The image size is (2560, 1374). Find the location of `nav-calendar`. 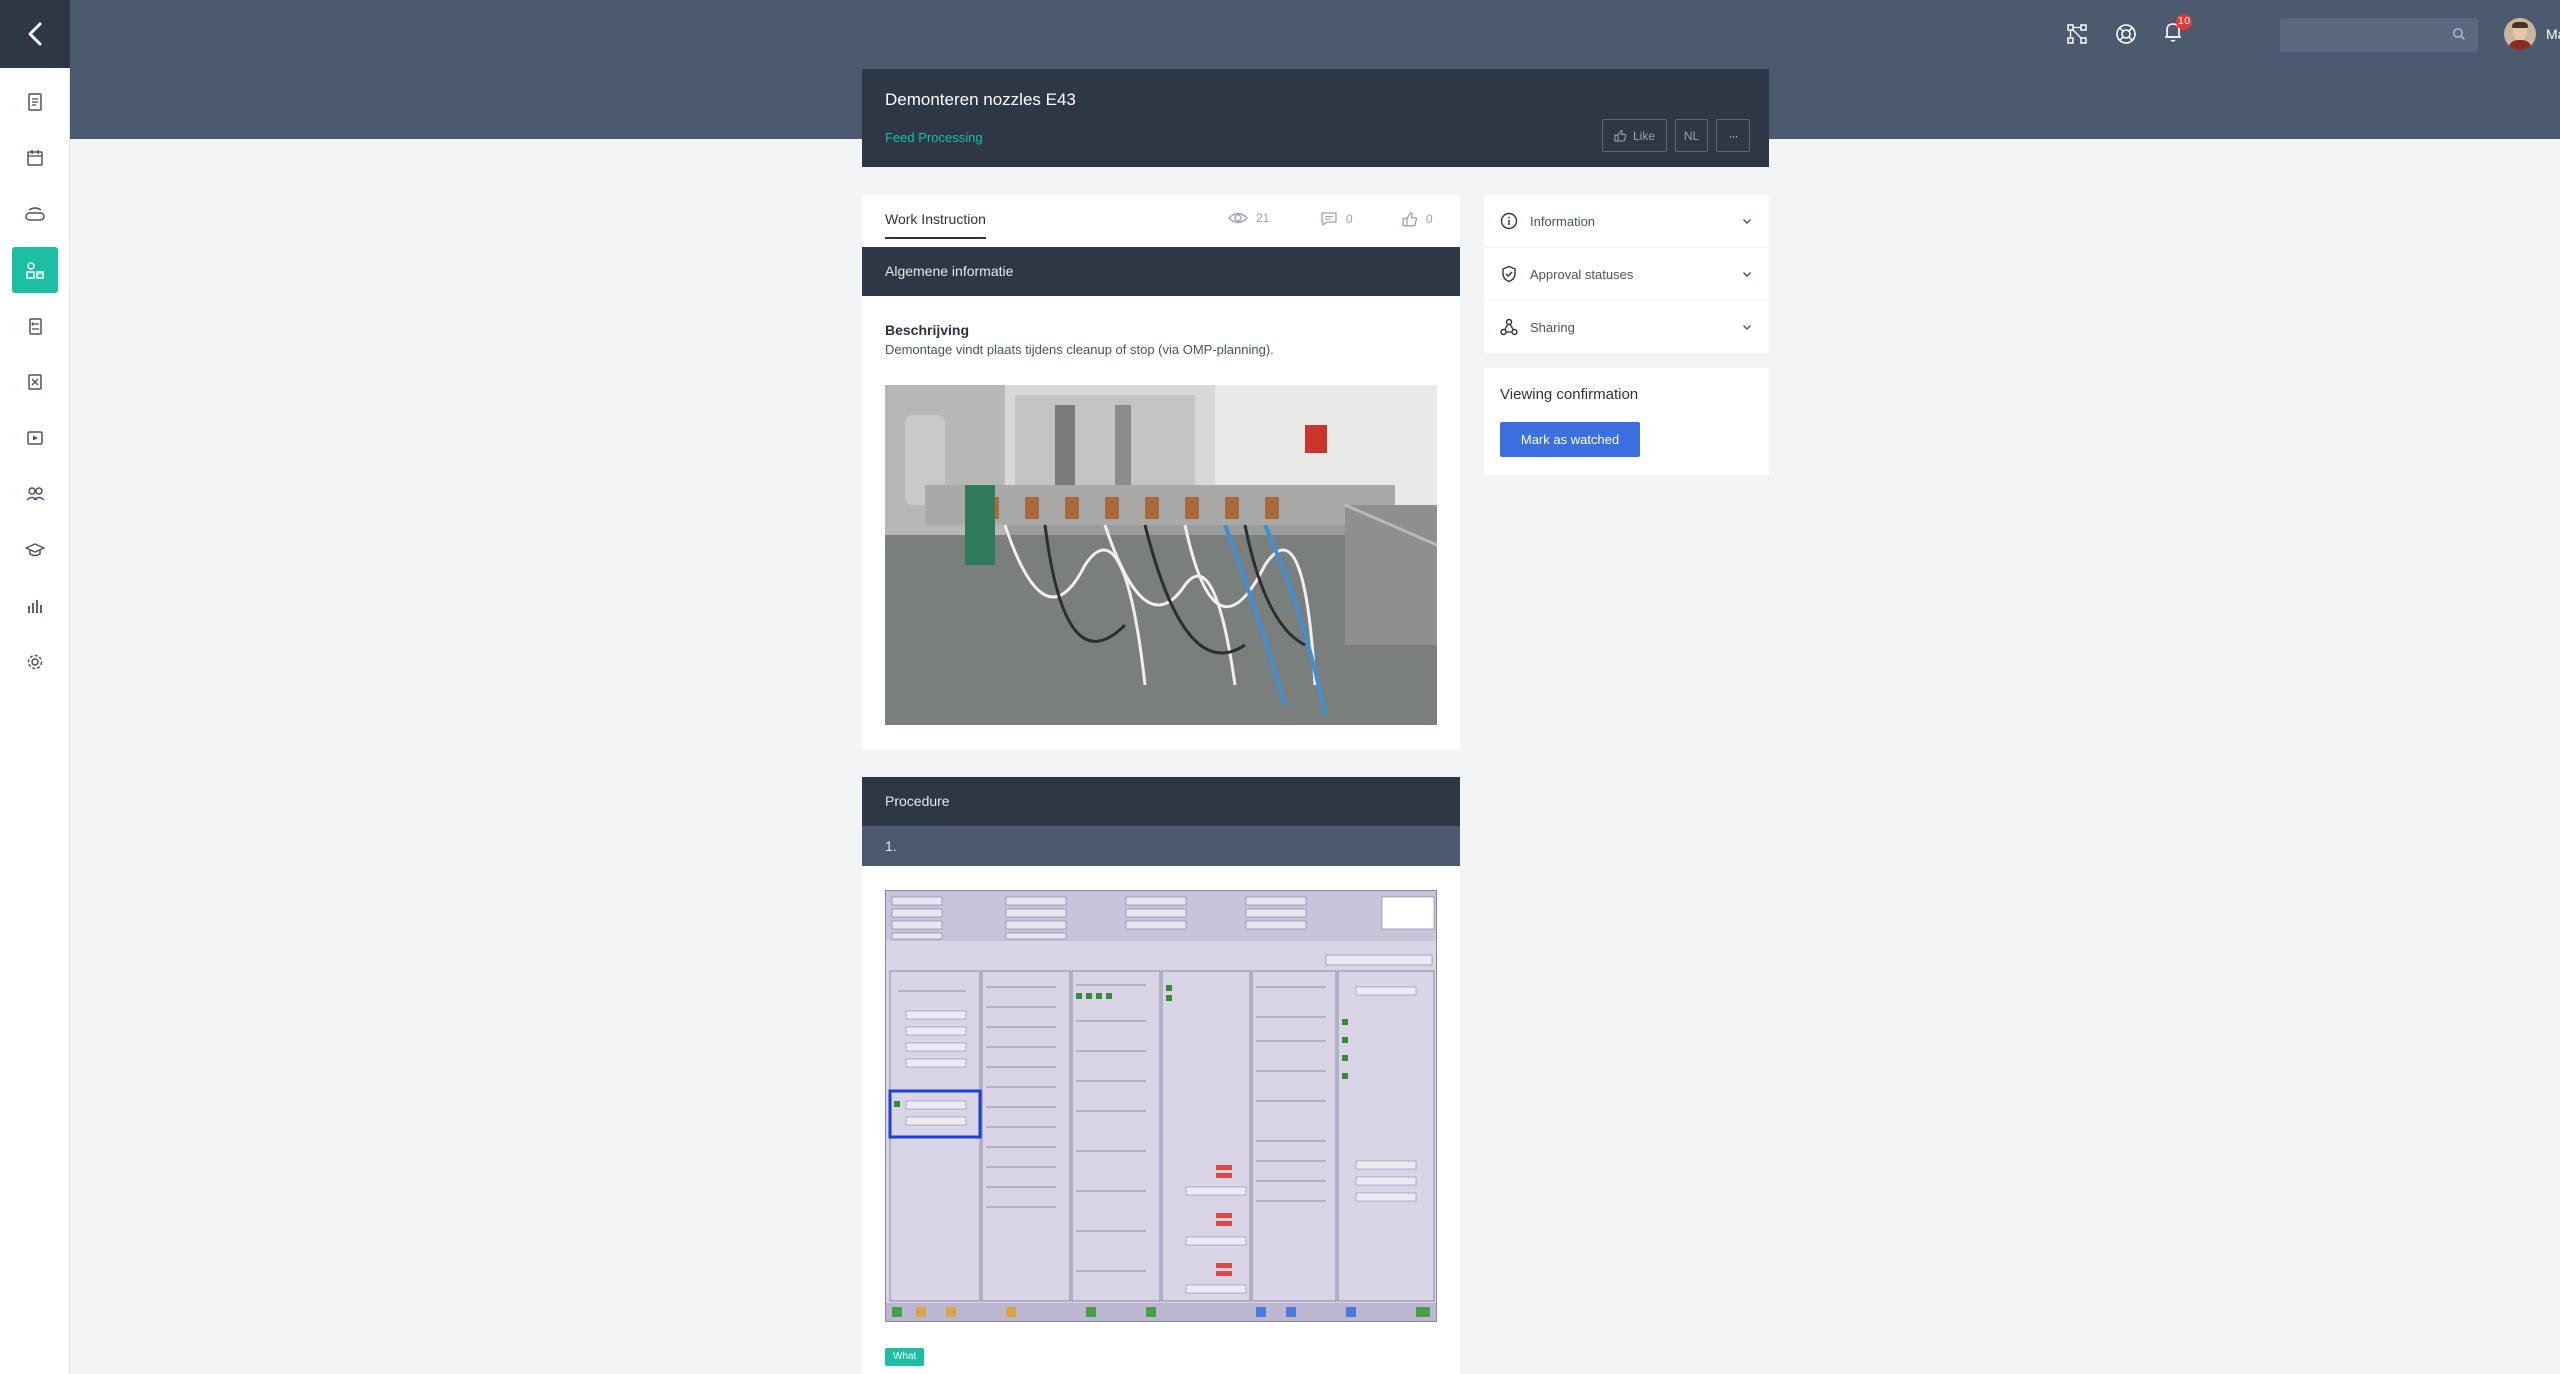

nav-calendar is located at coordinates (35, 158).